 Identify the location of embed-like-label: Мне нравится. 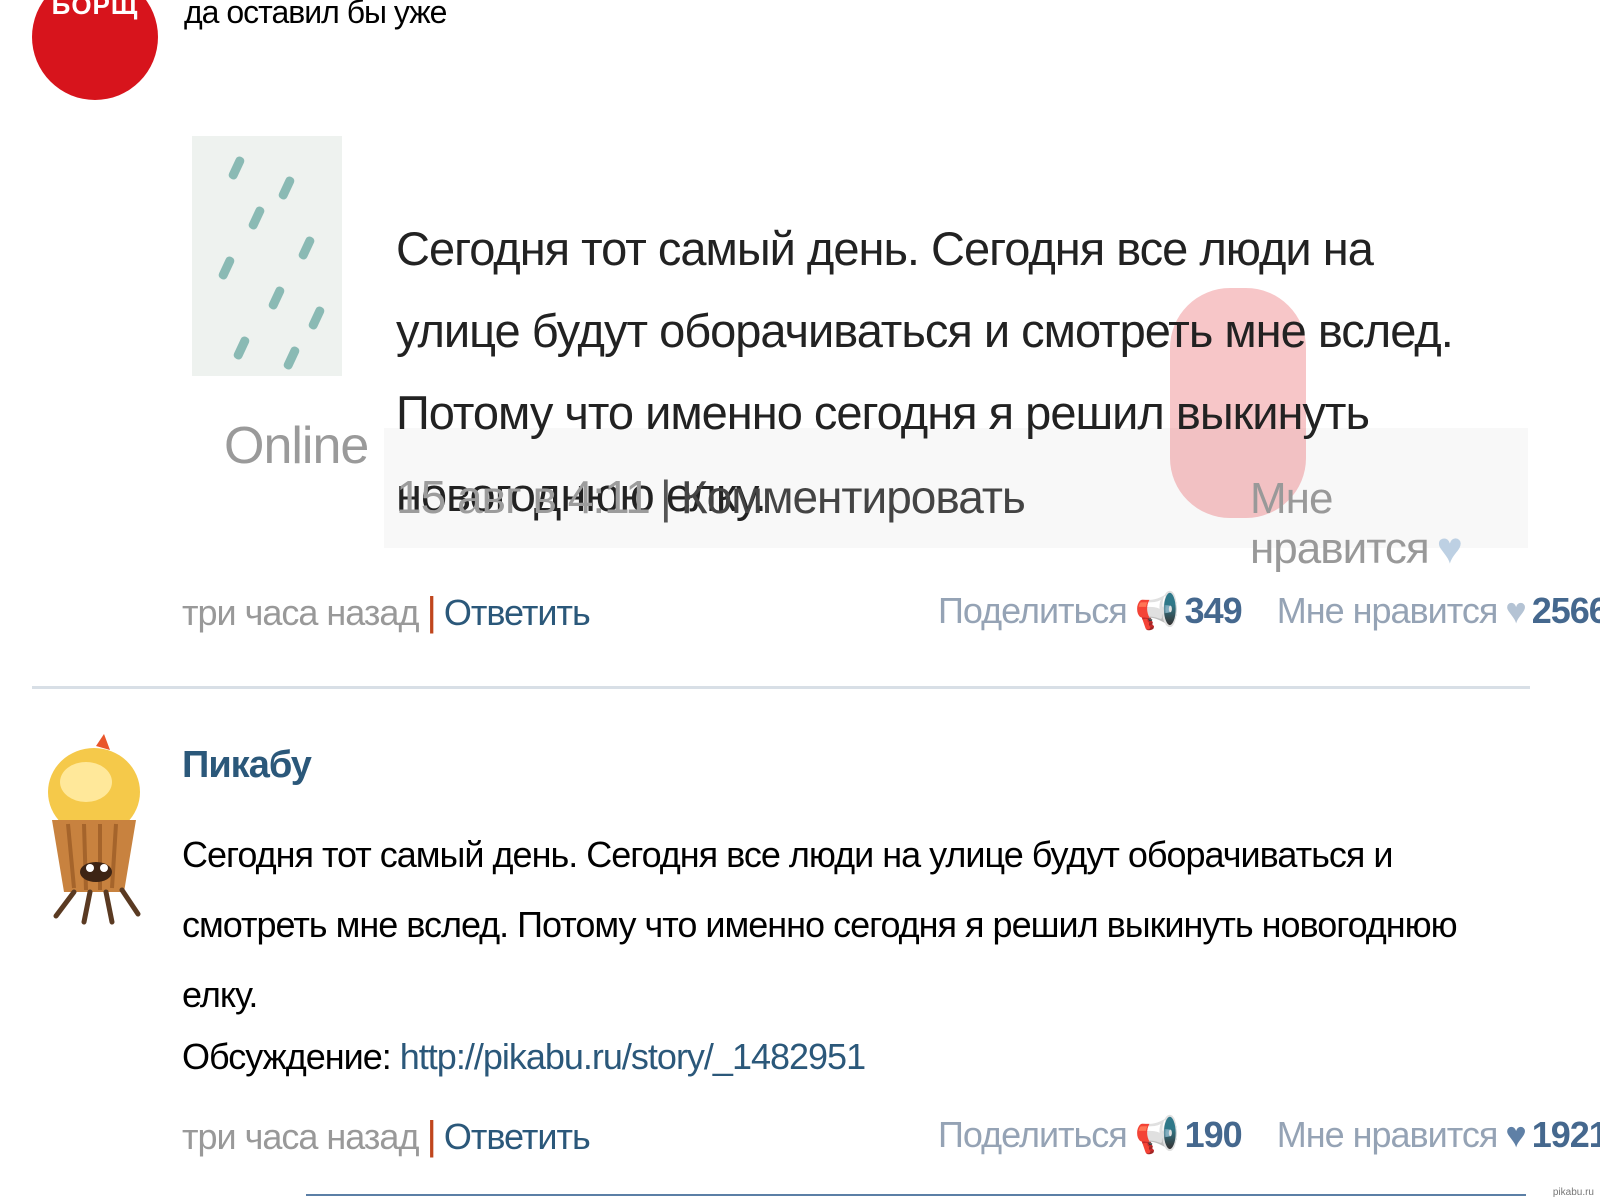
(1340, 523).